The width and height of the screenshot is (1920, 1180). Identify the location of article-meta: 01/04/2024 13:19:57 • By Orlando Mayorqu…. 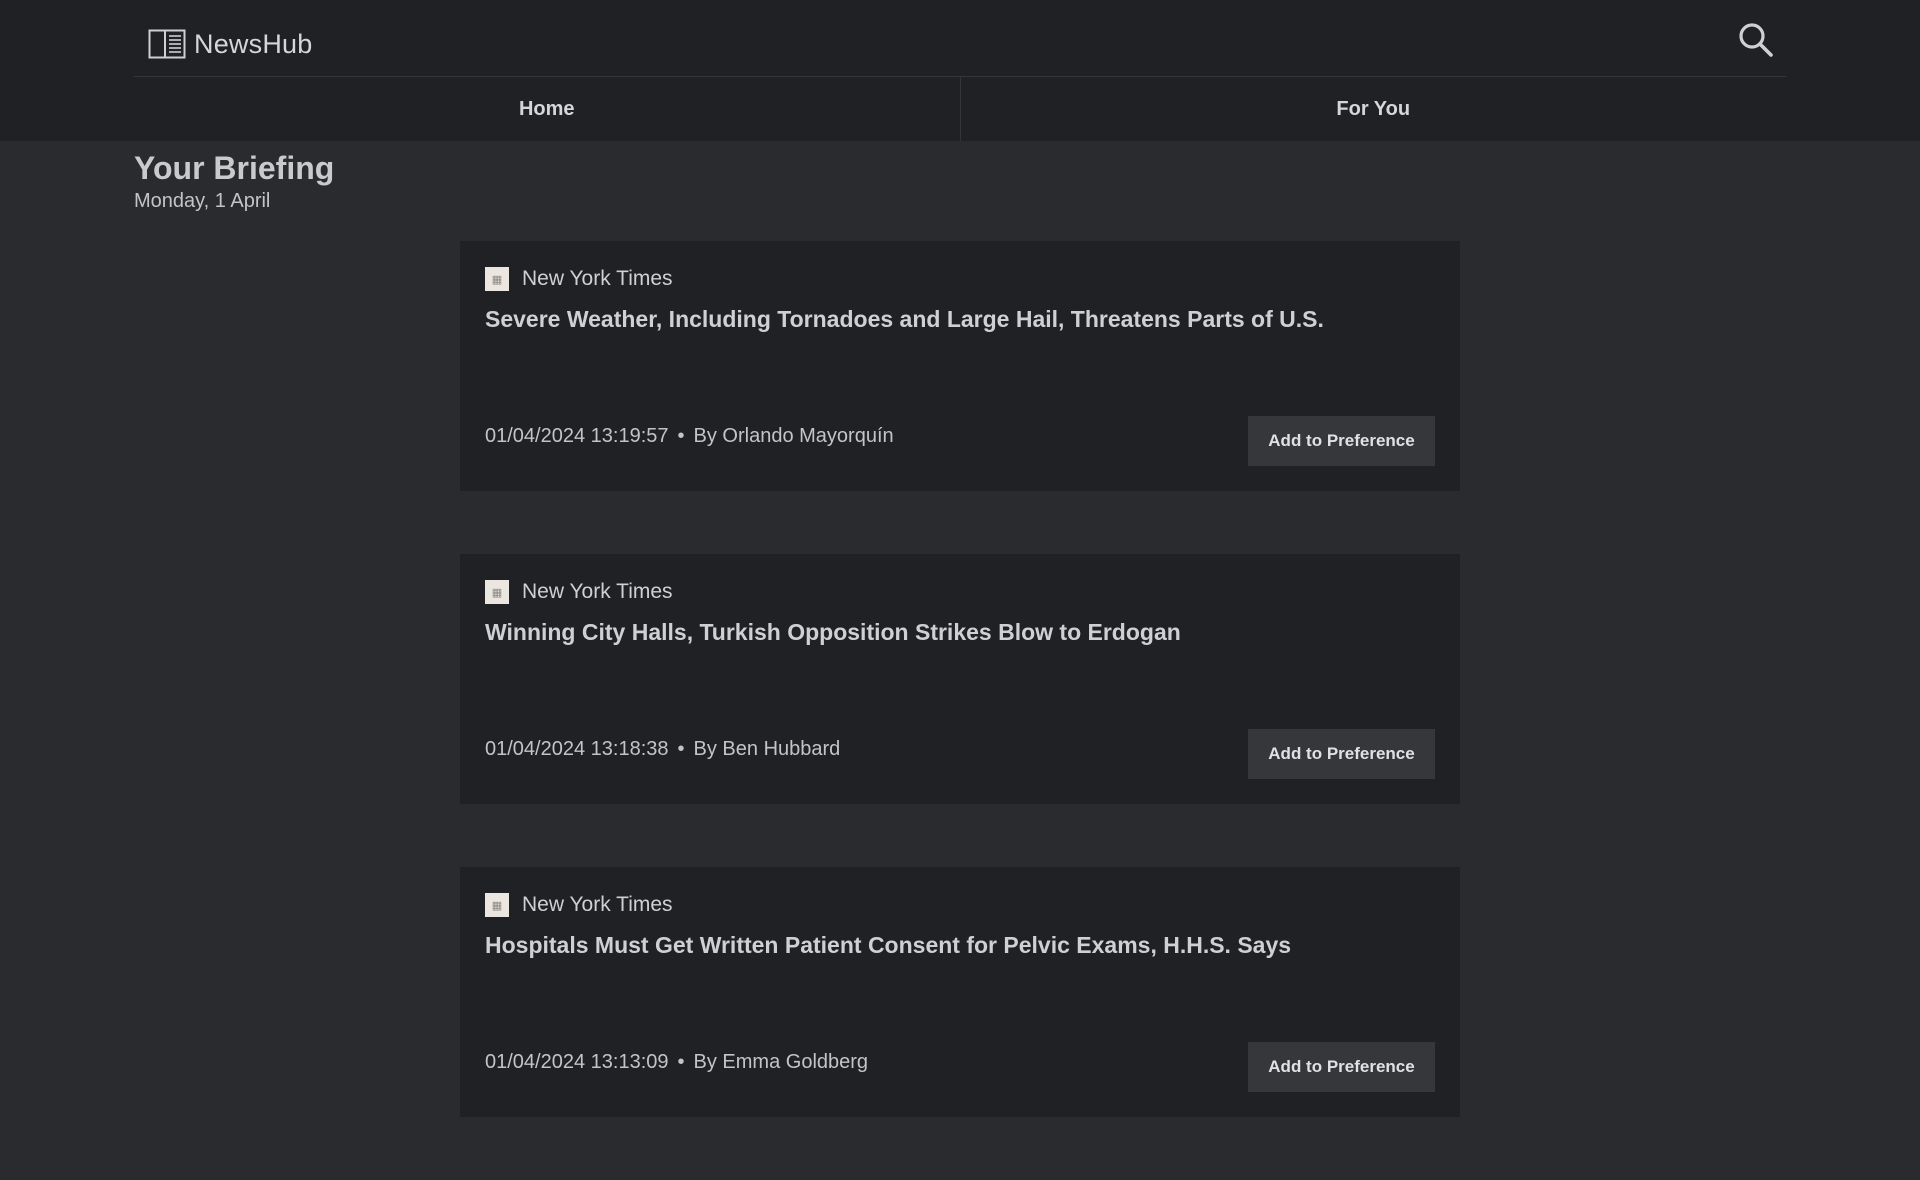
(689, 436).